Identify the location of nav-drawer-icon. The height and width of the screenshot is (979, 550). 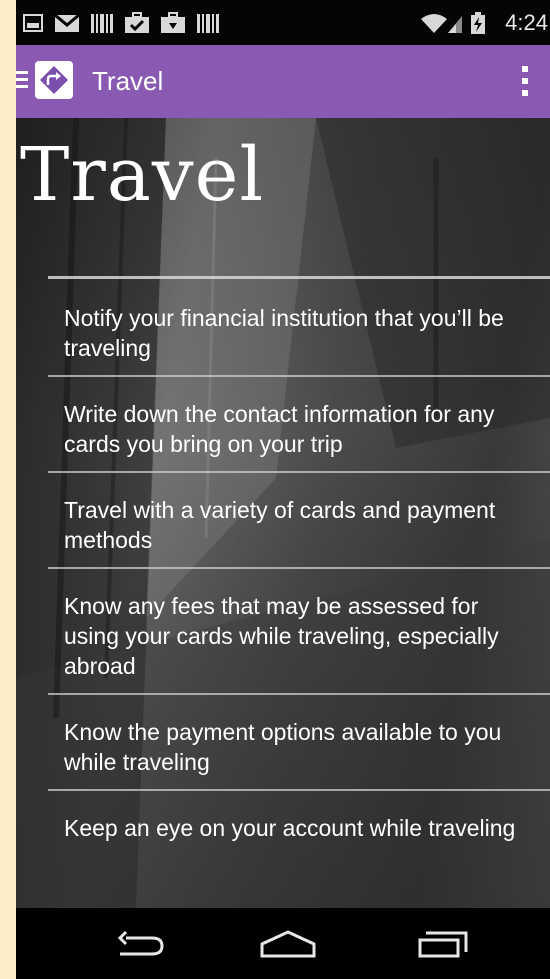
(23, 80).